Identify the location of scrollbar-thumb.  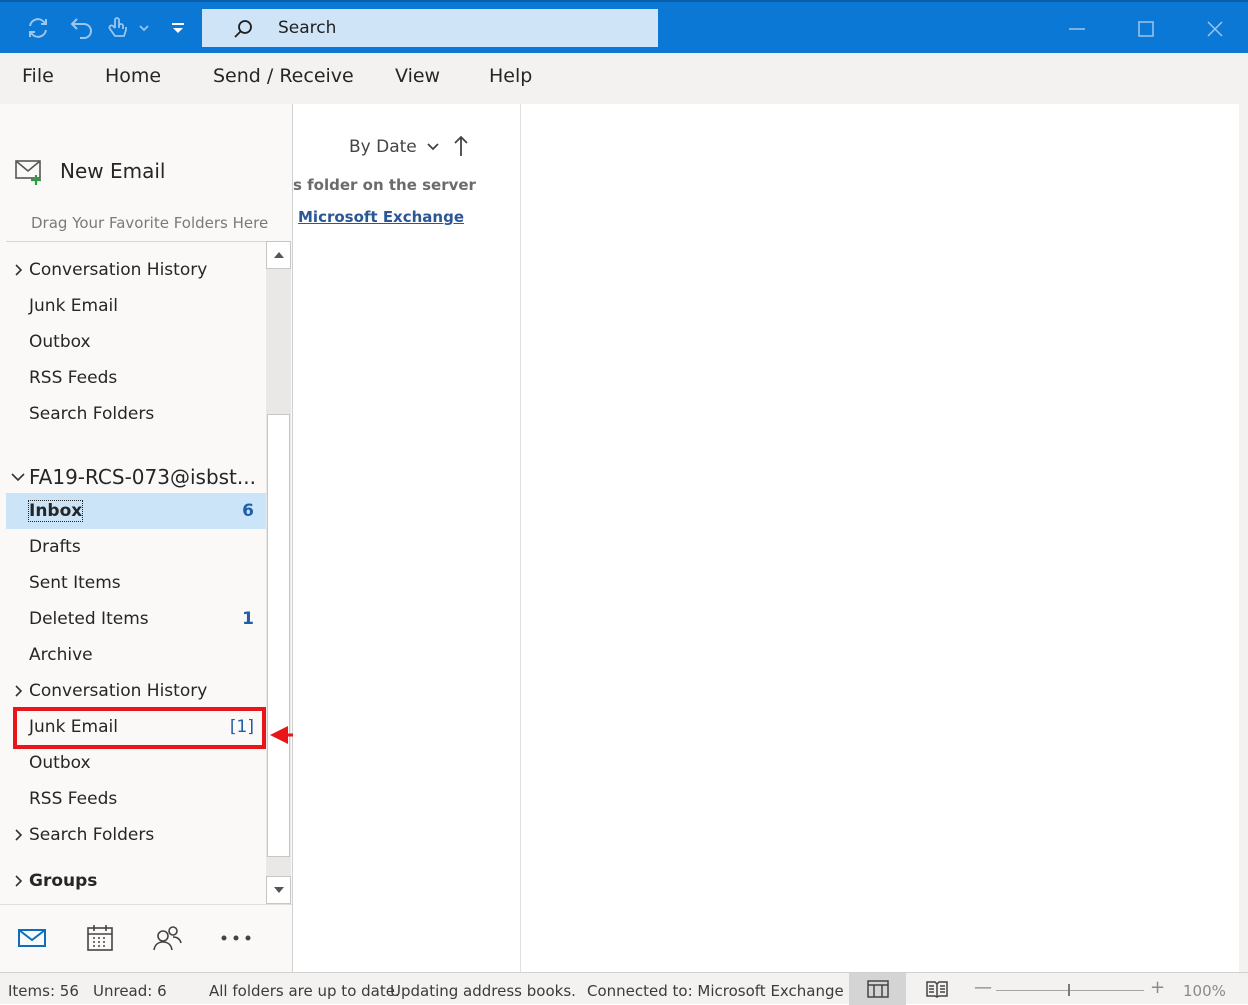
(278, 635).